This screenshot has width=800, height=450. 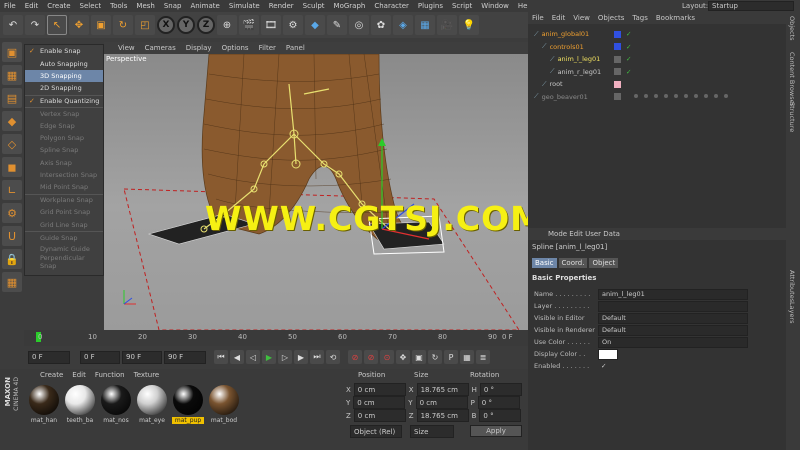 I want to click on side-tab-objects: Objects, so click(x=792, y=28).